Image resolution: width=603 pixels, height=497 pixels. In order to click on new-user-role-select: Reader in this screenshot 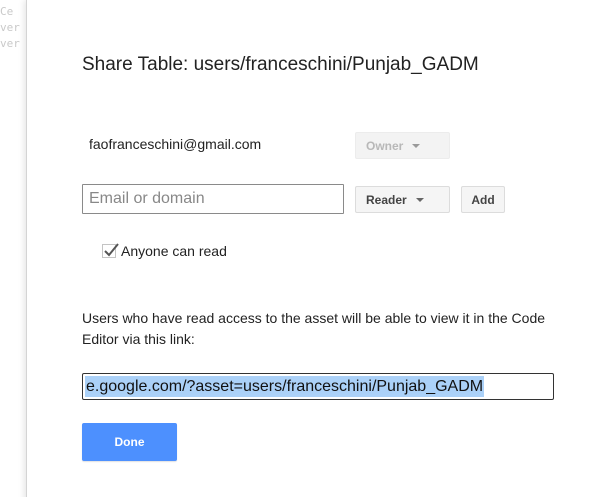, I will do `click(402, 199)`.